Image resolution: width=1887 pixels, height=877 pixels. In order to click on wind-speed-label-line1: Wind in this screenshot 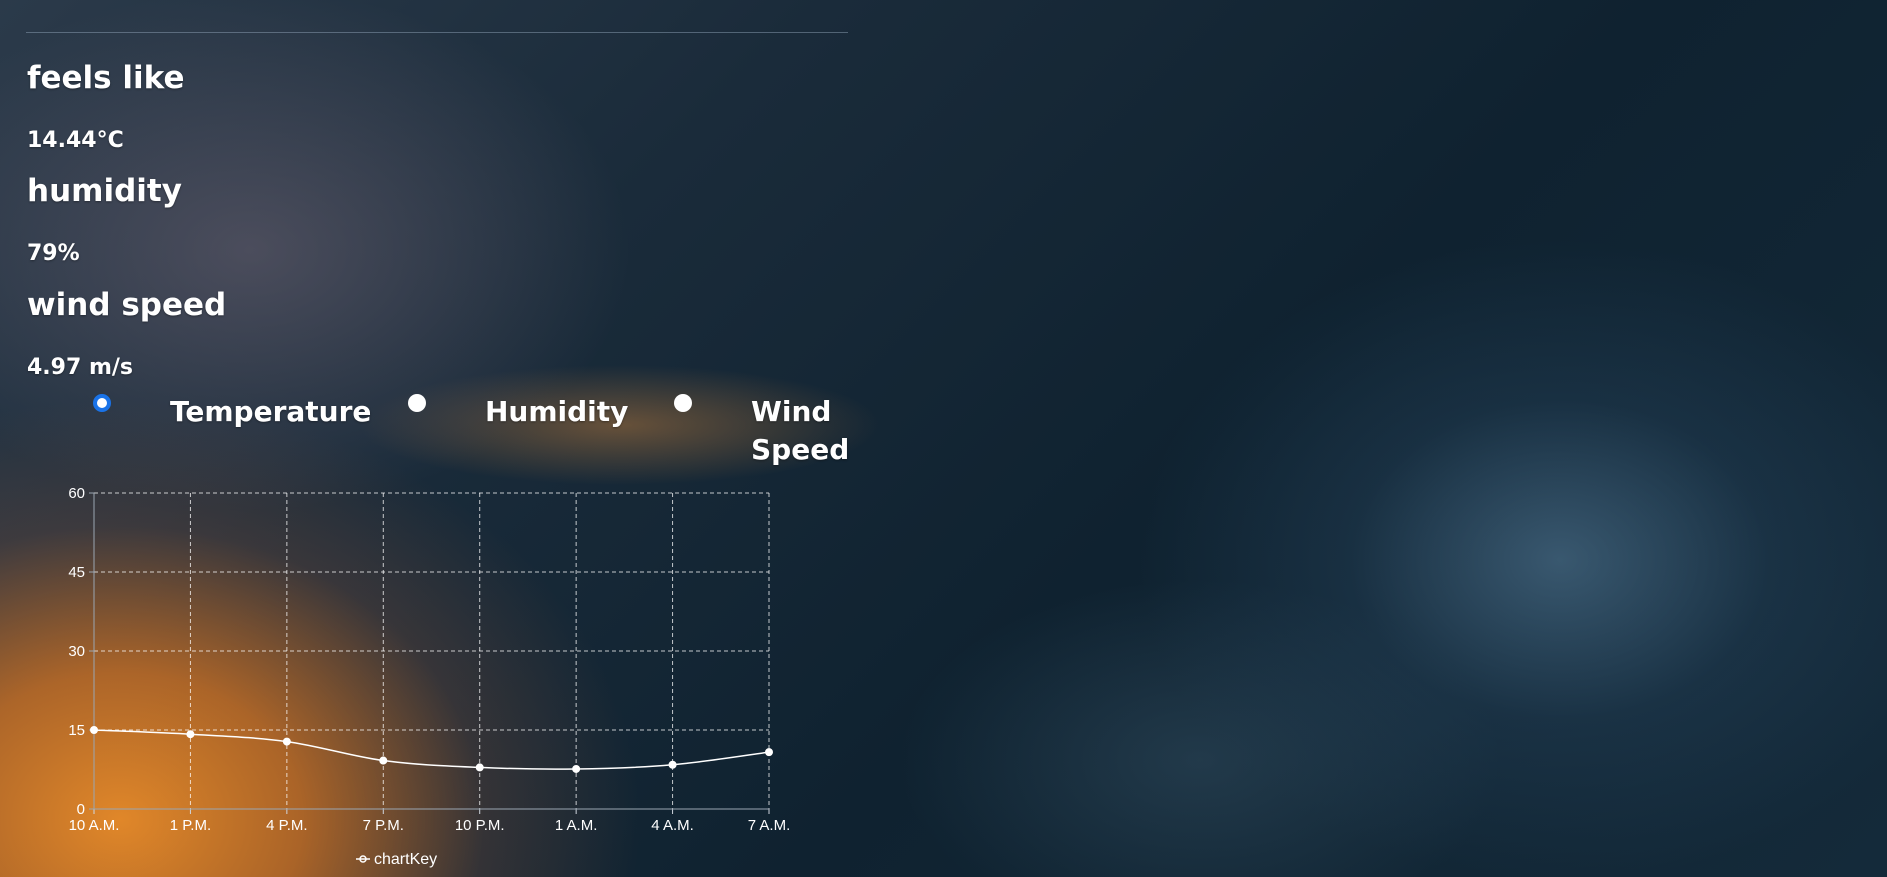, I will do `click(791, 411)`.